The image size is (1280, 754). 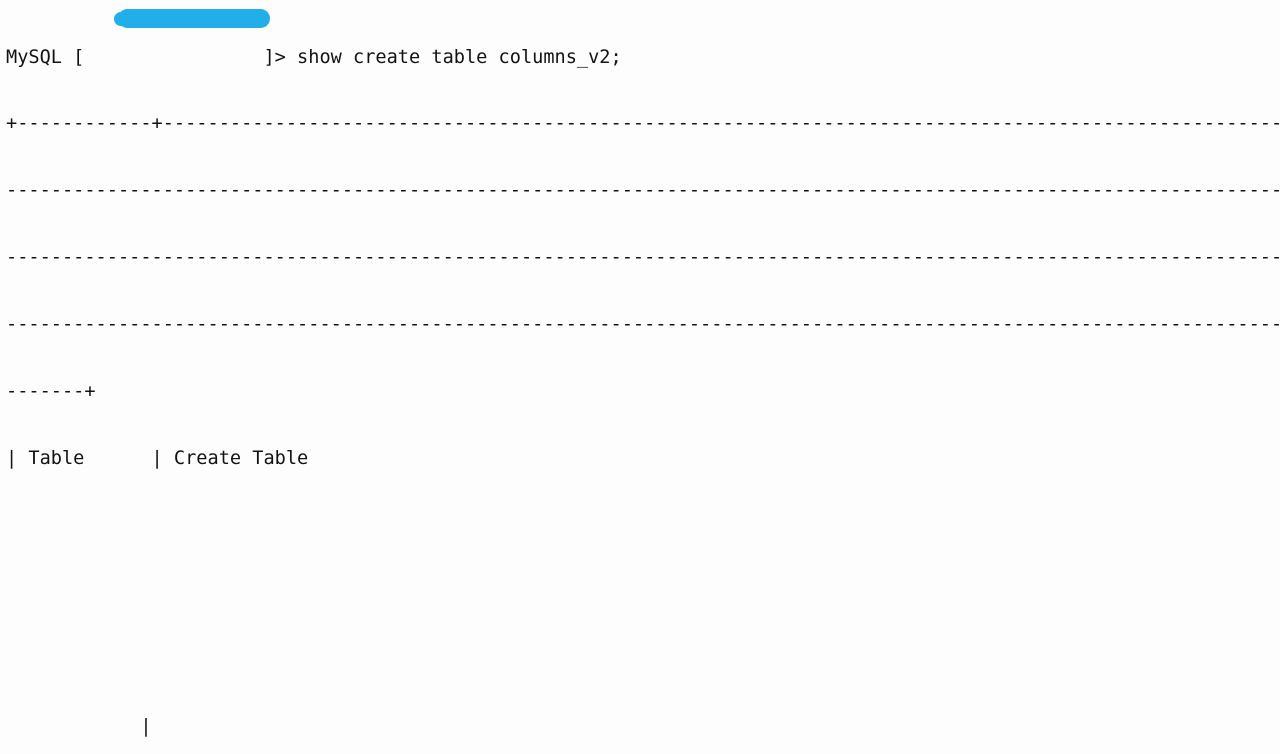 I want to click on table-header-row-close: |, so click(x=79, y=726).